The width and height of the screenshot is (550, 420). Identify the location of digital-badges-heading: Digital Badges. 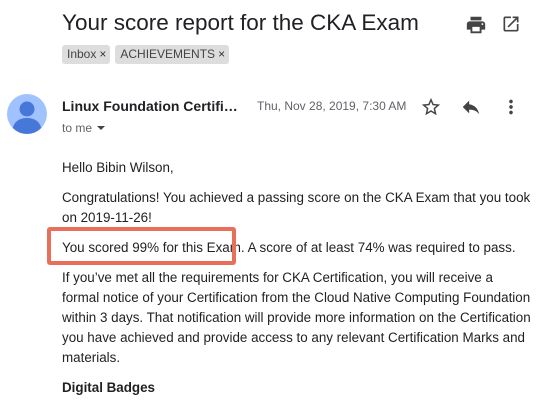
(109, 387).